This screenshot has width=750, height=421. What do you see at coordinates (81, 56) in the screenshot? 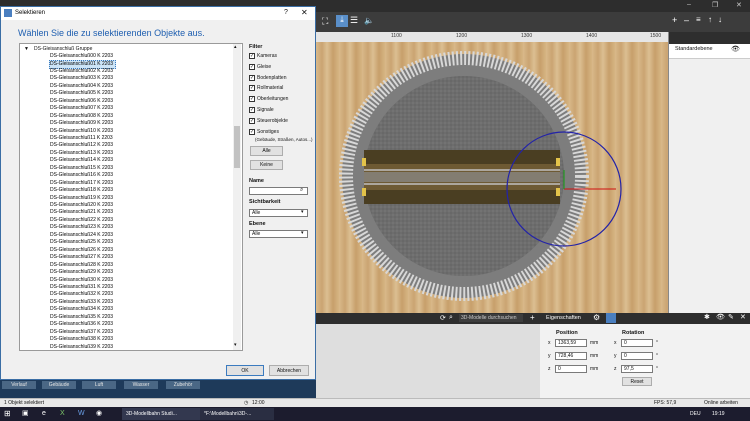
I see `list-item: DS-Gleisanschluß00 K 2203` at bounding box center [81, 56].